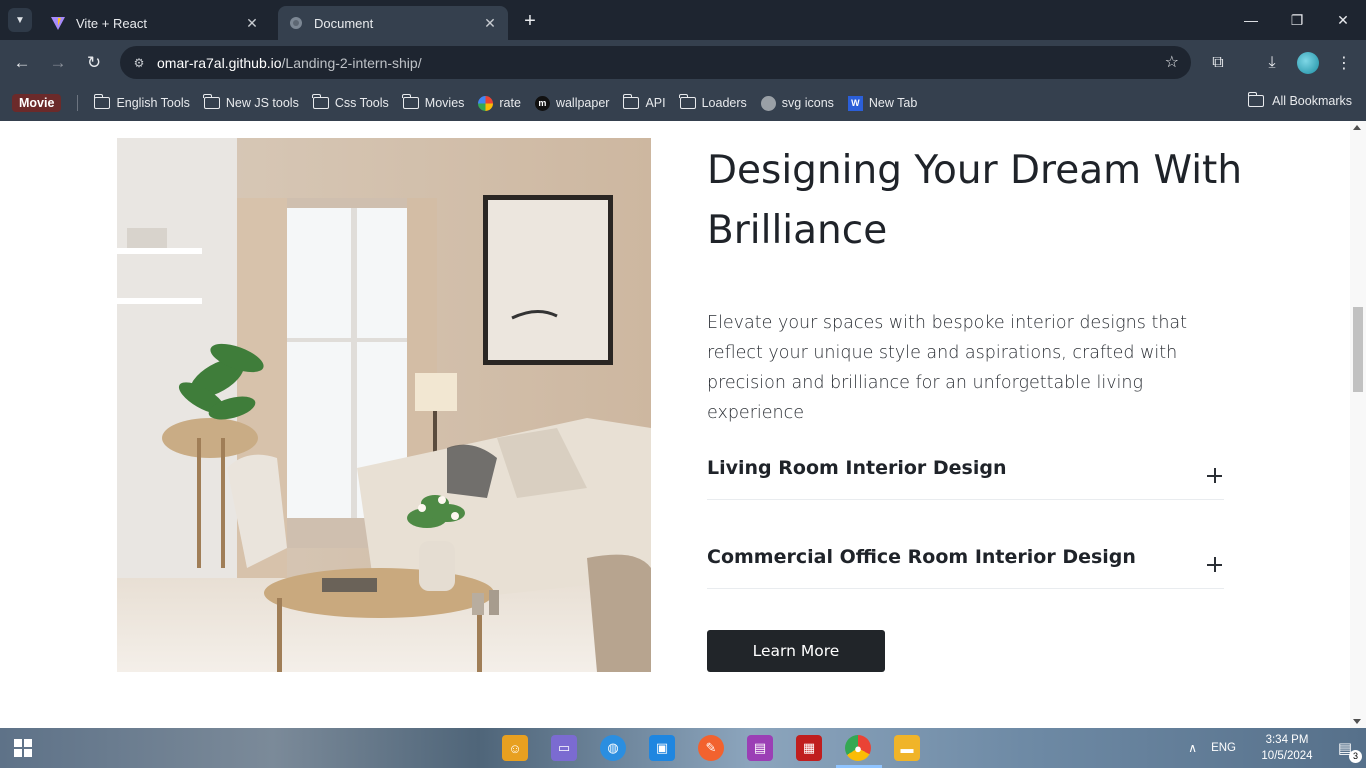 Image resolution: width=1366 pixels, height=768 pixels. What do you see at coordinates (1287, 756) in the screenshot?
I see `clock-date: 10/5/2024` at bounding box center [1287, 756].